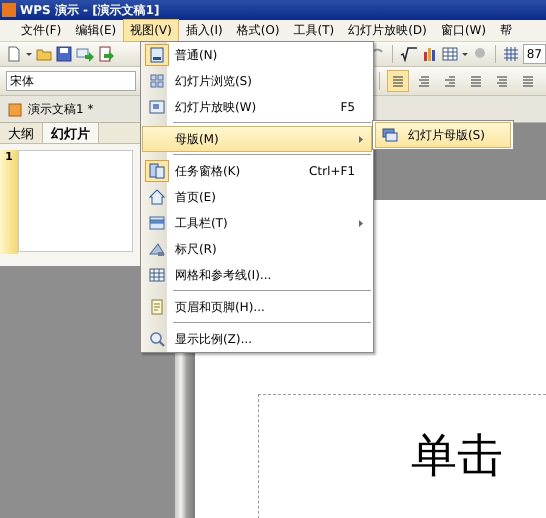 The height and width of the screenshot is (518, 546). What do you see at coordinates (9, 202) in the screenshot?
I see `slide-number: 1` at bounding box center [9, 202].